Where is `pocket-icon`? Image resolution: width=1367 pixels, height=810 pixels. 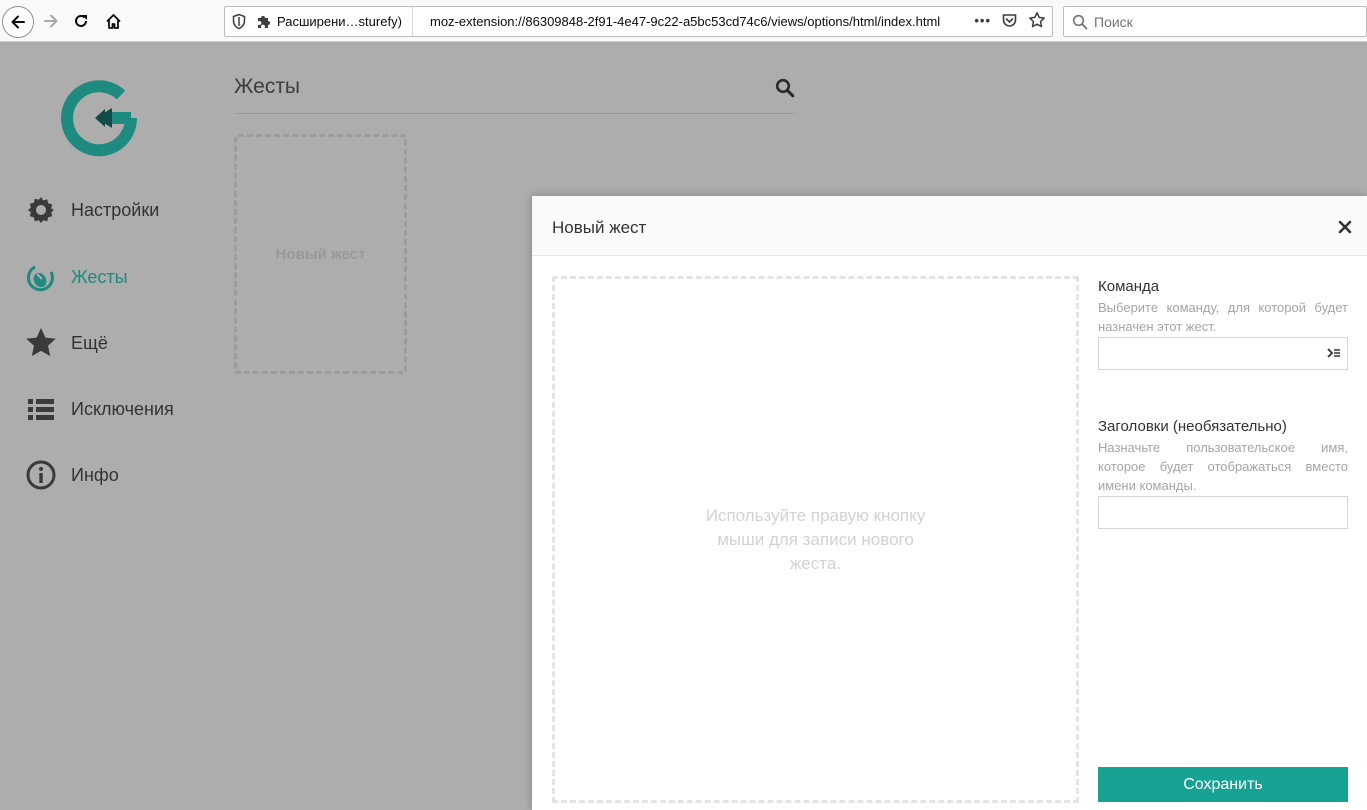
pocket-icon is located at coordinates (1009, 20).